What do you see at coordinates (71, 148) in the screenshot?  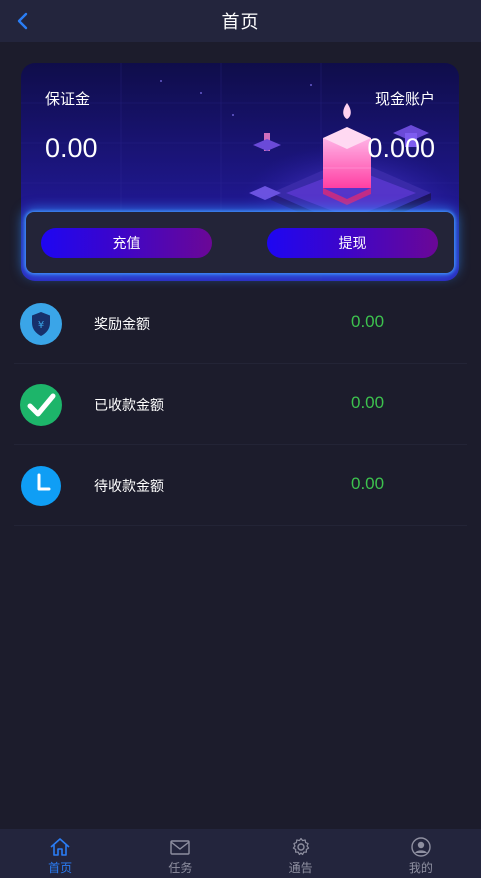 I see `deposit-value: 0.00` at bounding box center [71, 148].